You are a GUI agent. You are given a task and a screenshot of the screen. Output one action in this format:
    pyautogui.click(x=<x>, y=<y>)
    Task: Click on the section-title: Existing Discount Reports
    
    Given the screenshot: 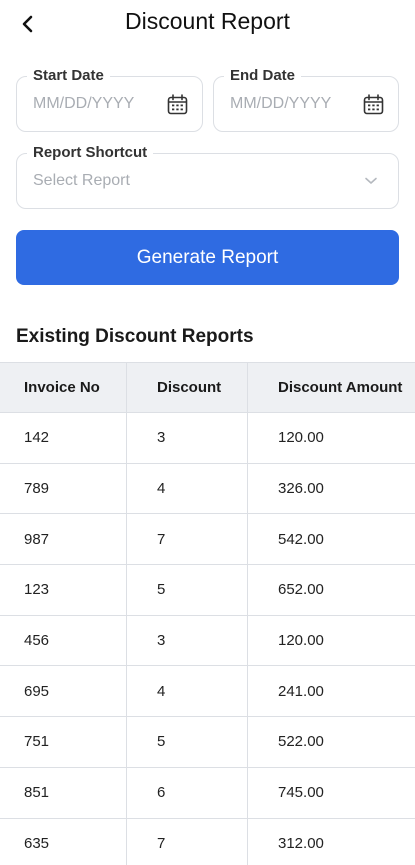 What is the action you would take?
    pyautogui.click(x=135, y=336)
    